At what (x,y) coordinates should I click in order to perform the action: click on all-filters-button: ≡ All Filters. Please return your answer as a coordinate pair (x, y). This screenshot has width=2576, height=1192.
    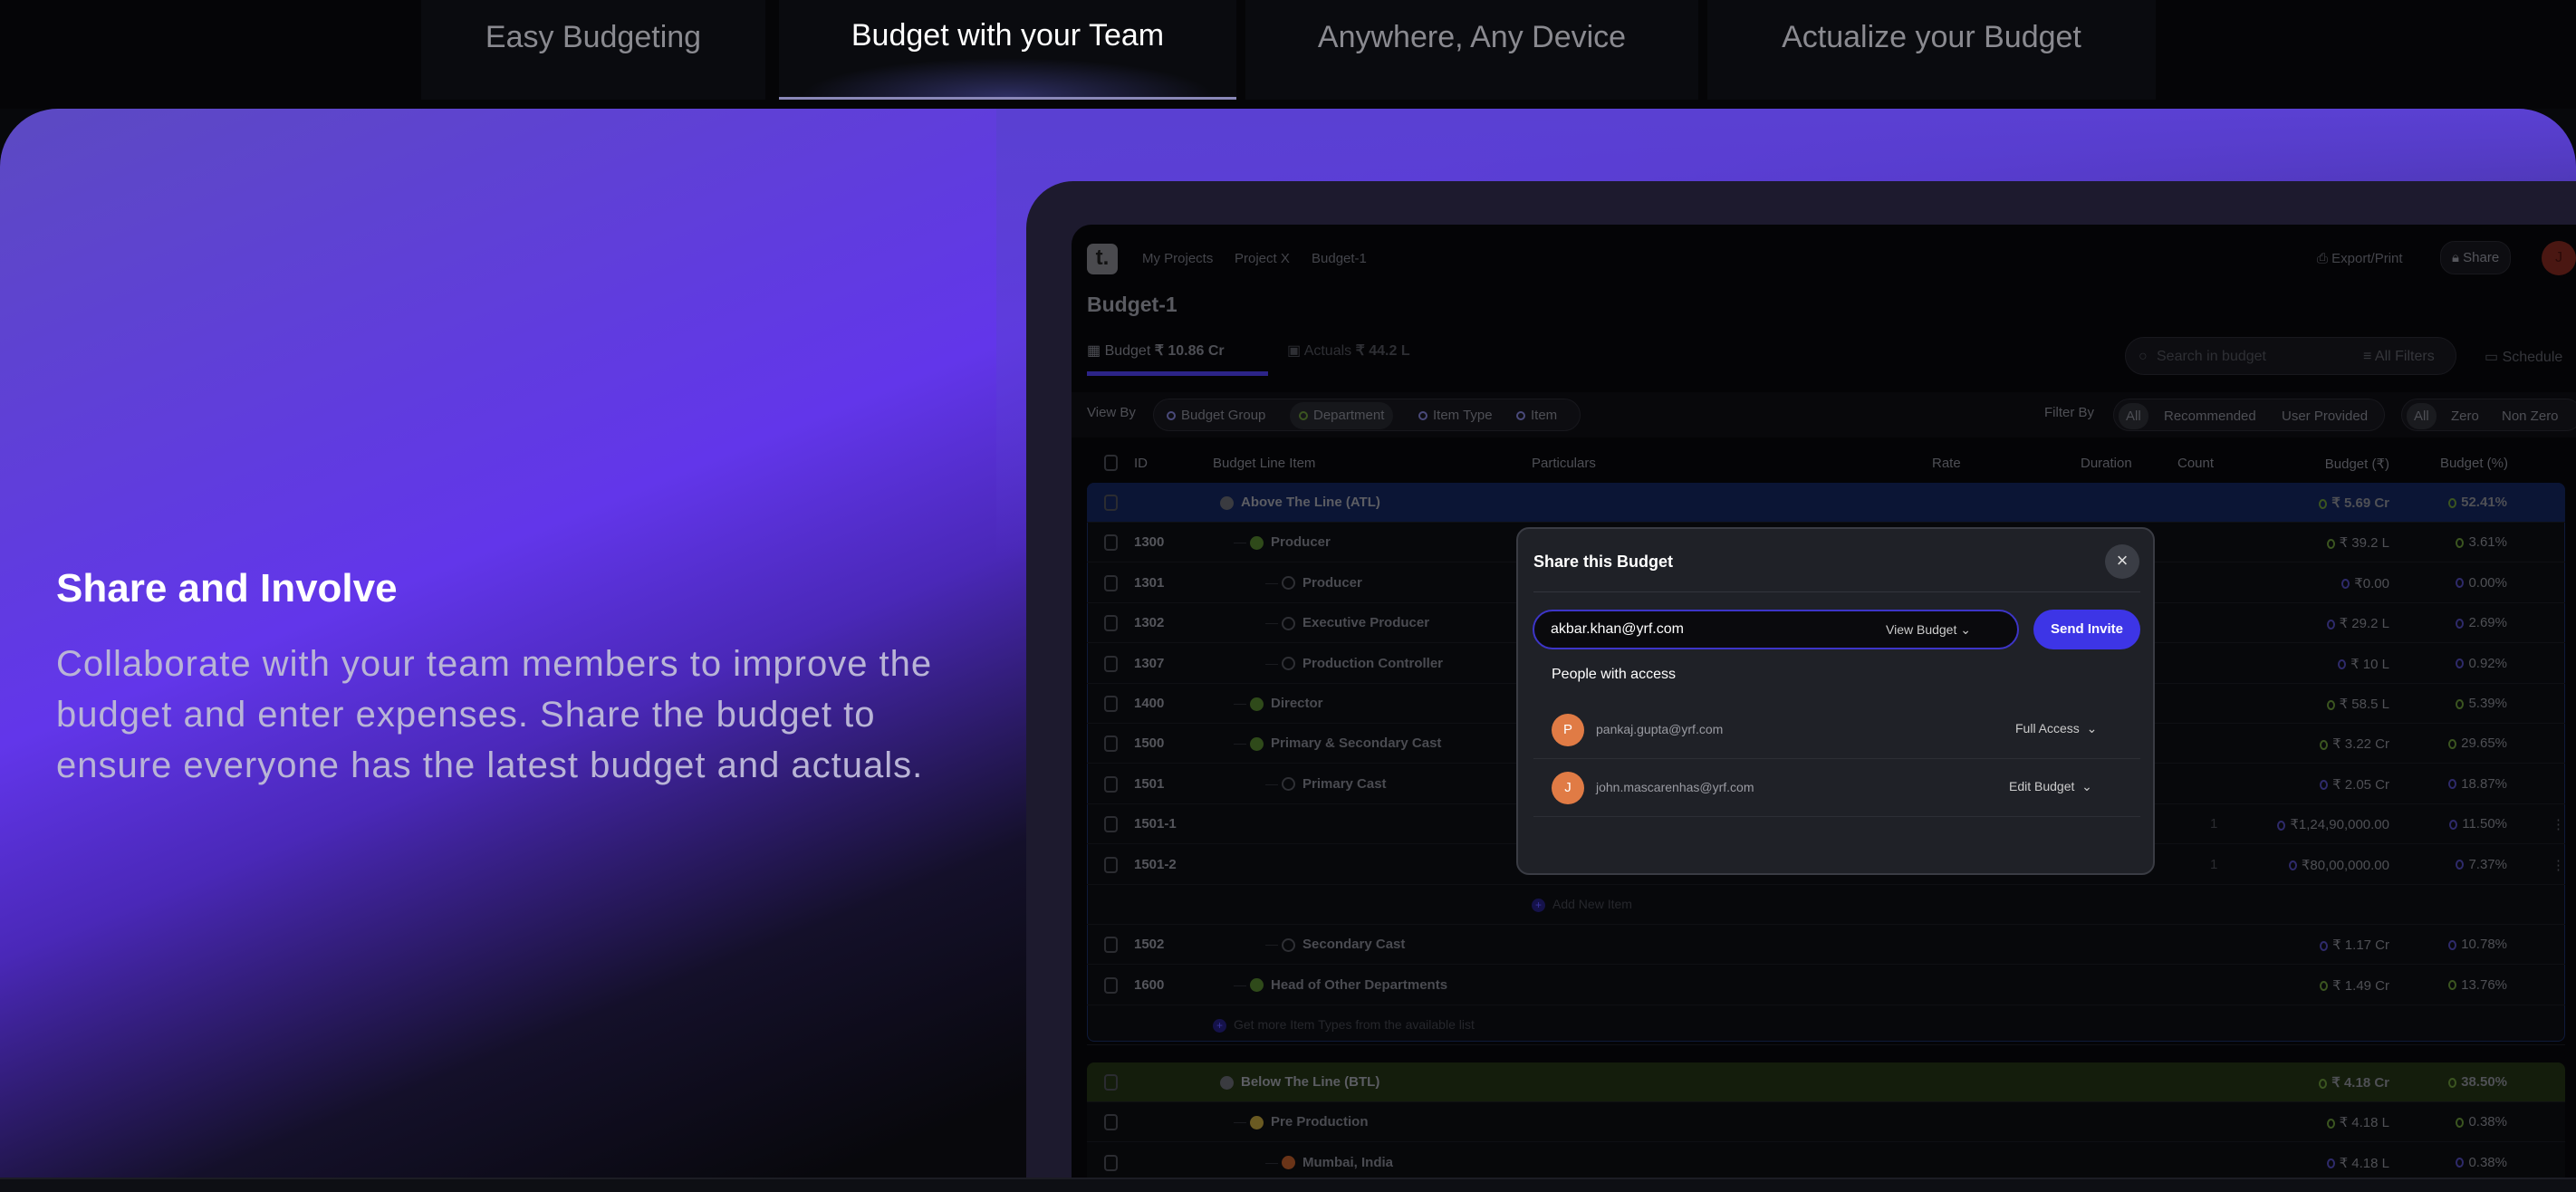
    Looking at the image, I should click on (2399, 357).